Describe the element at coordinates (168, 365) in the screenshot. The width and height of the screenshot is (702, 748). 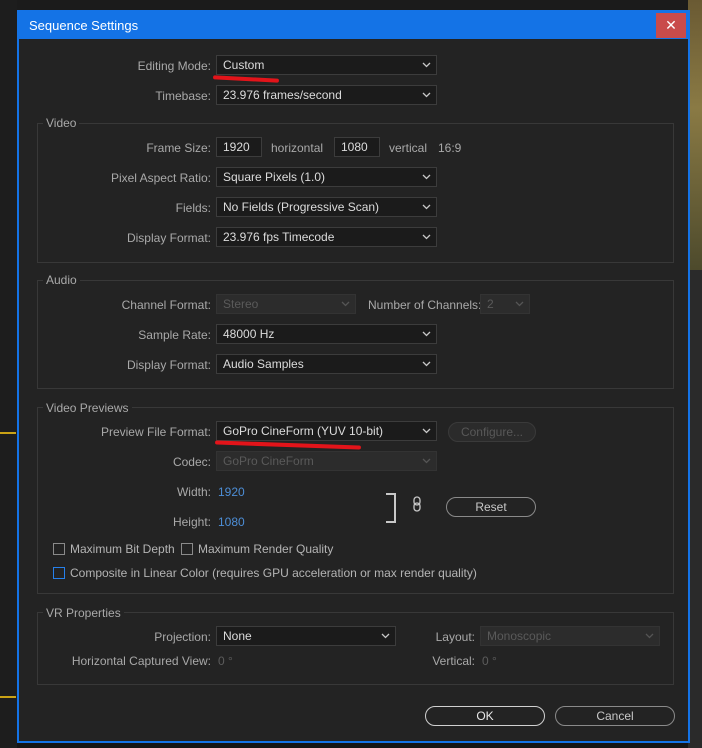
I see `audio-display-format-label: Display Format:` at that location.